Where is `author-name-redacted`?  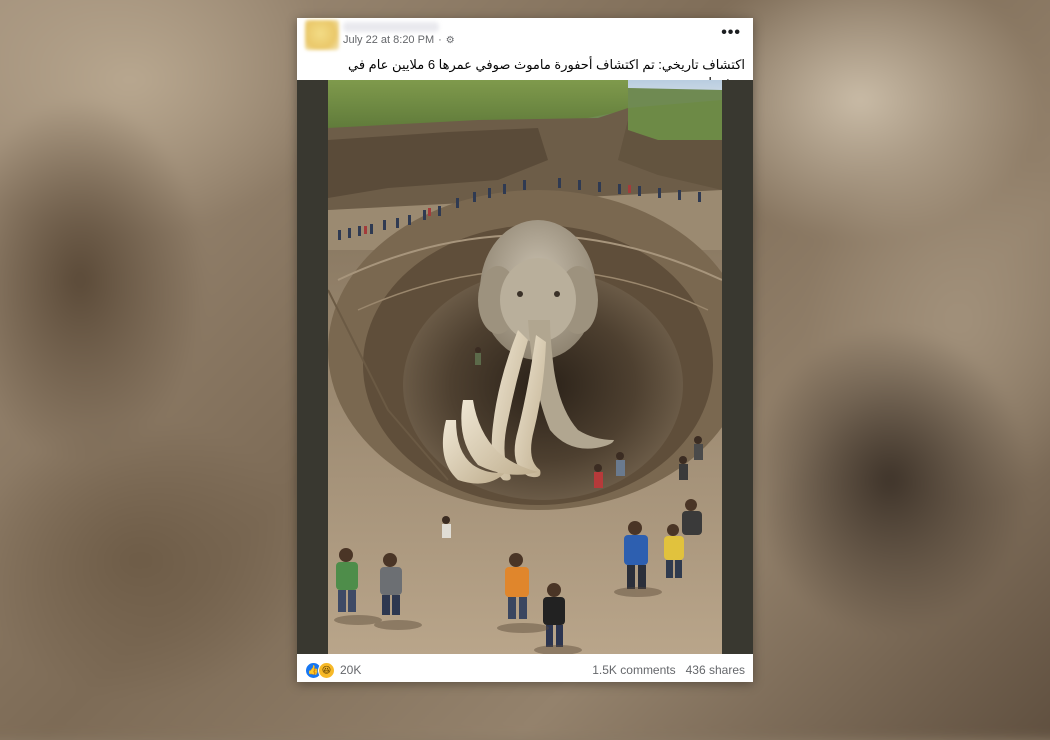
author-name-redacted is located at coordinates (391, 27).